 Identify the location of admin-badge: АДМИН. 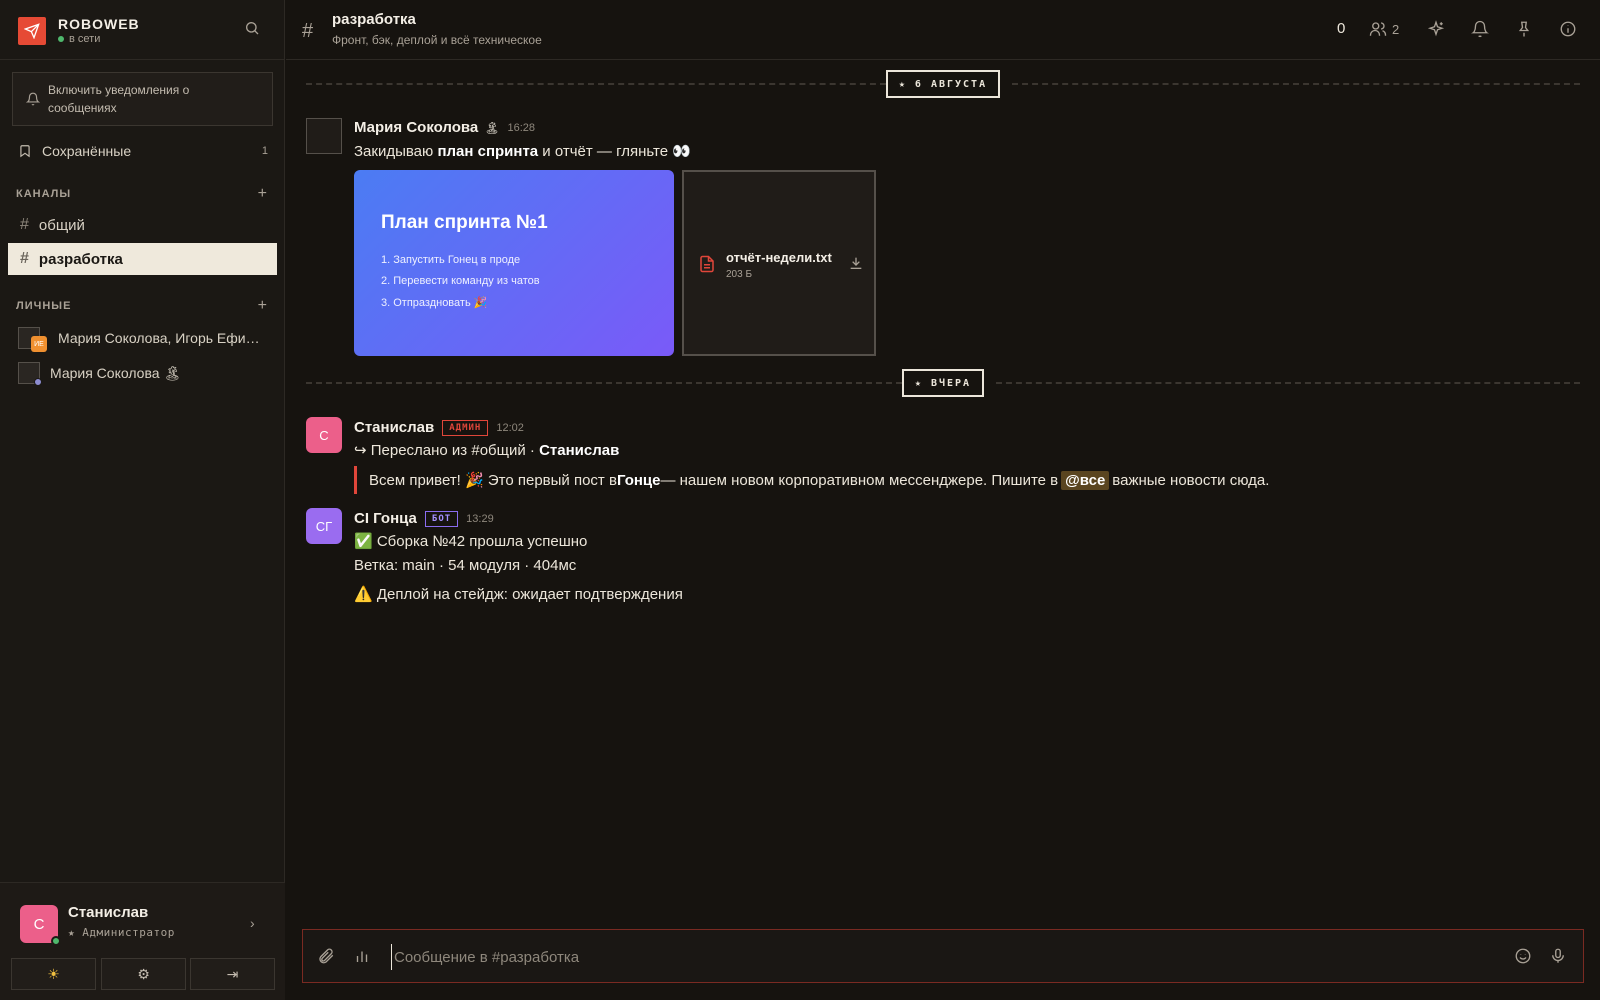
(465, 427).